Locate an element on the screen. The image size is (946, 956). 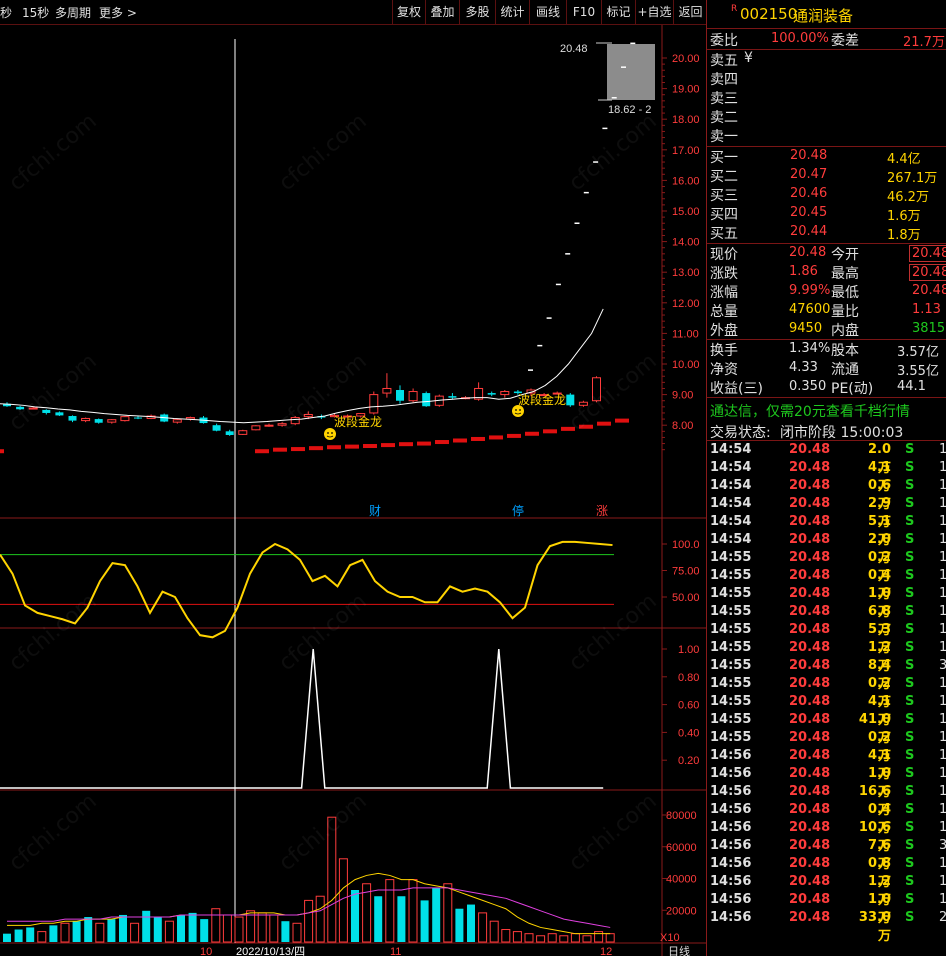
statistics-button: 统计 is located at coordinates (512, 12).